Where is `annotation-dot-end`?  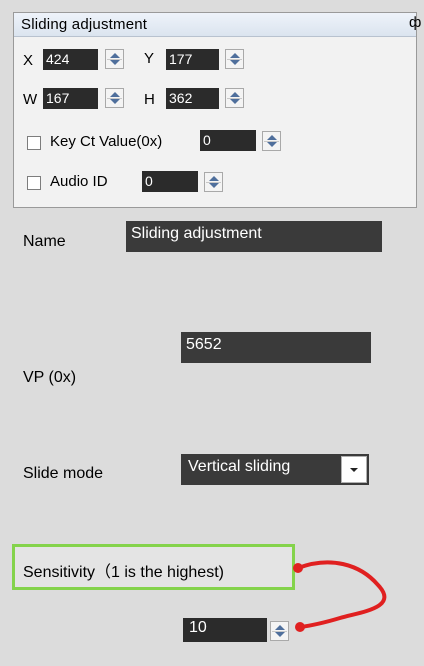
annotation-dot-end is located at coordinates (300, 627).